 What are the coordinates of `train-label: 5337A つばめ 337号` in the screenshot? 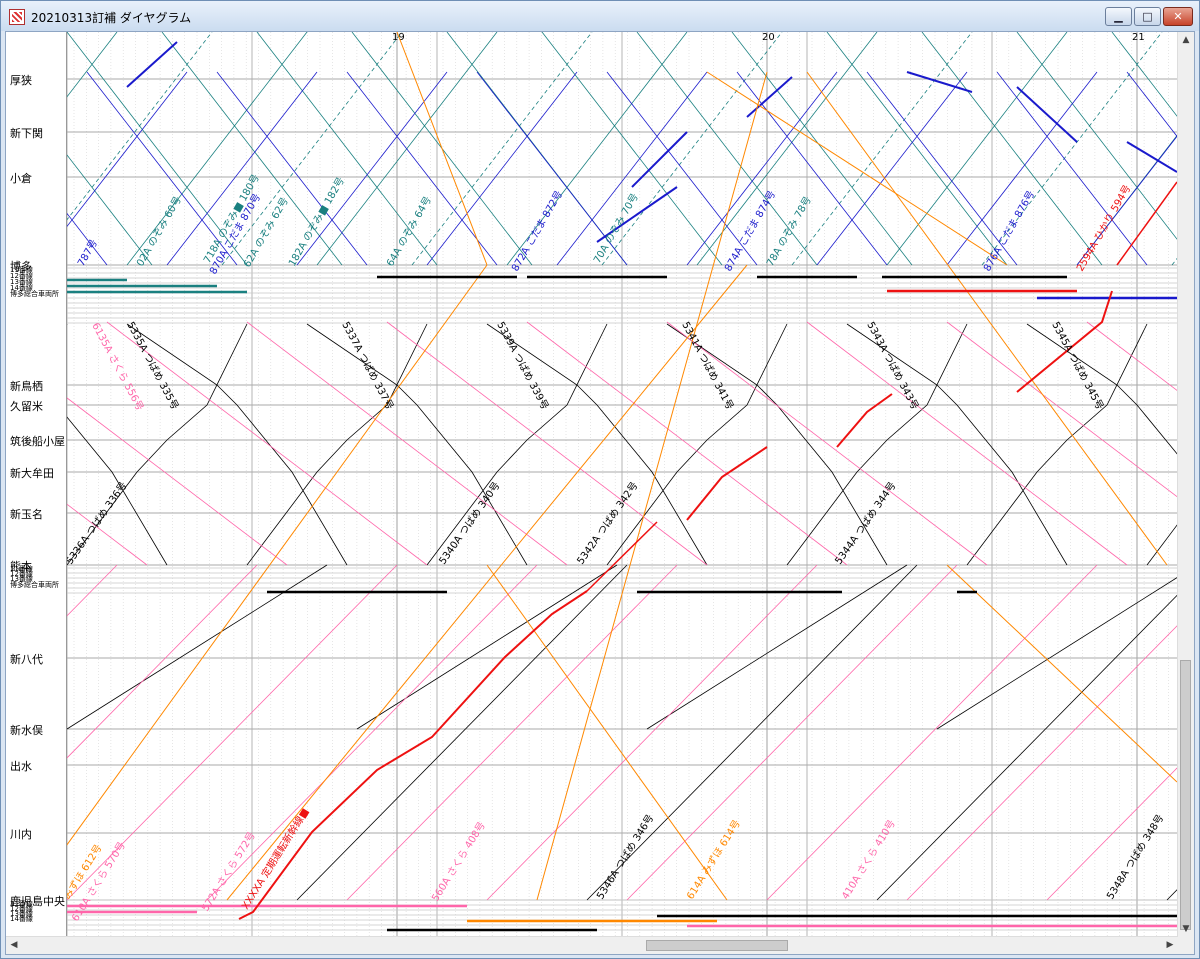 It's located at (367, 366).